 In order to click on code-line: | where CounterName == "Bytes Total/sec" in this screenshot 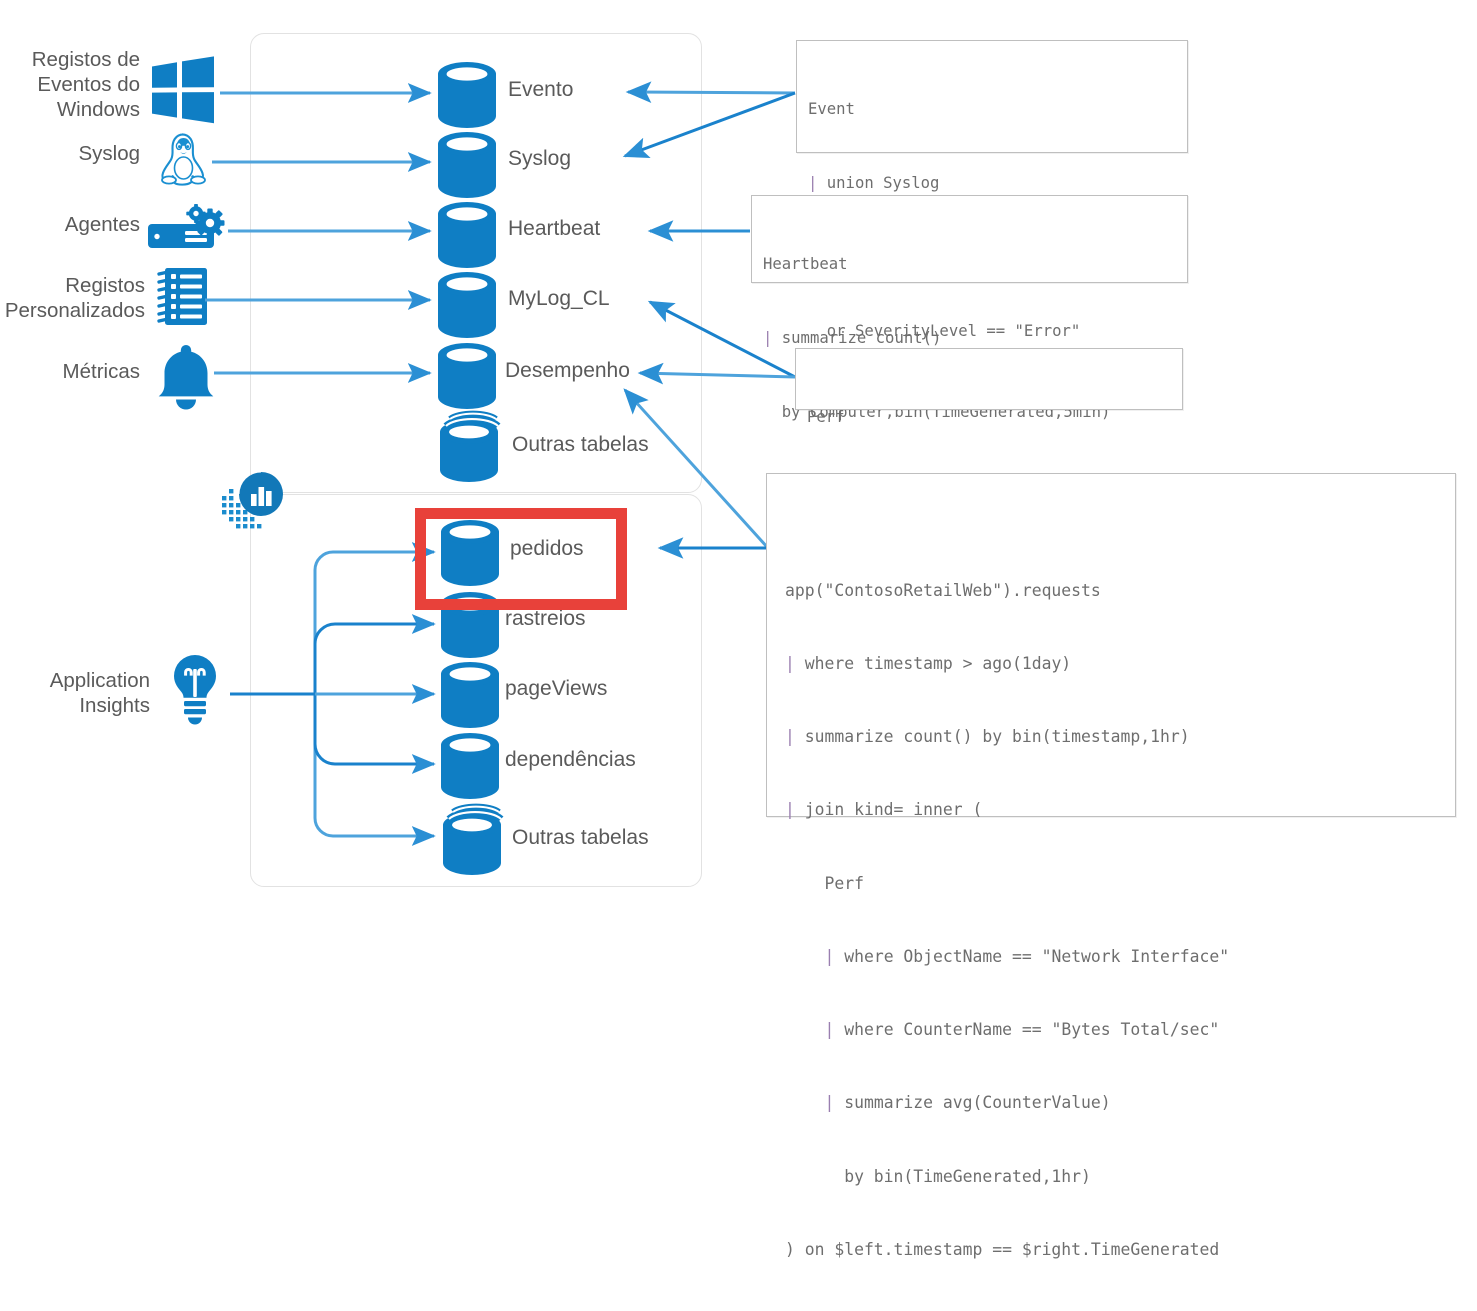, I will do `click(1022, 1030)`.